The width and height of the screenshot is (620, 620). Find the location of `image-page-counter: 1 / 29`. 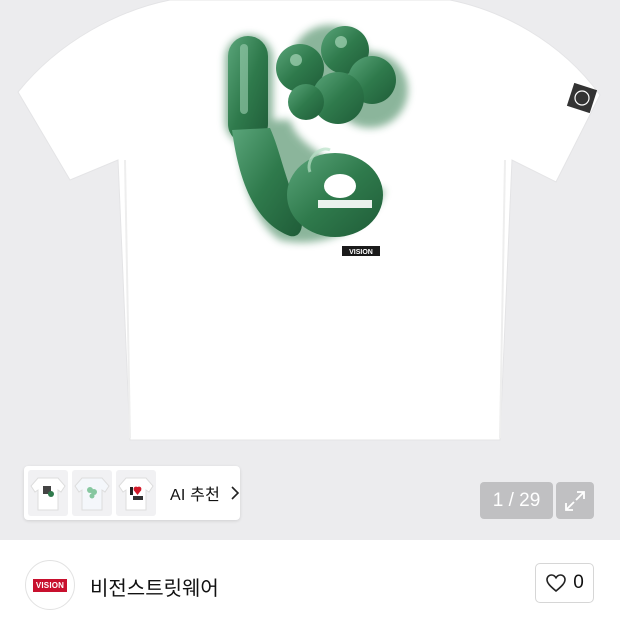

image-page-counter: 1 / 29 is located at coordinates (516, 500).